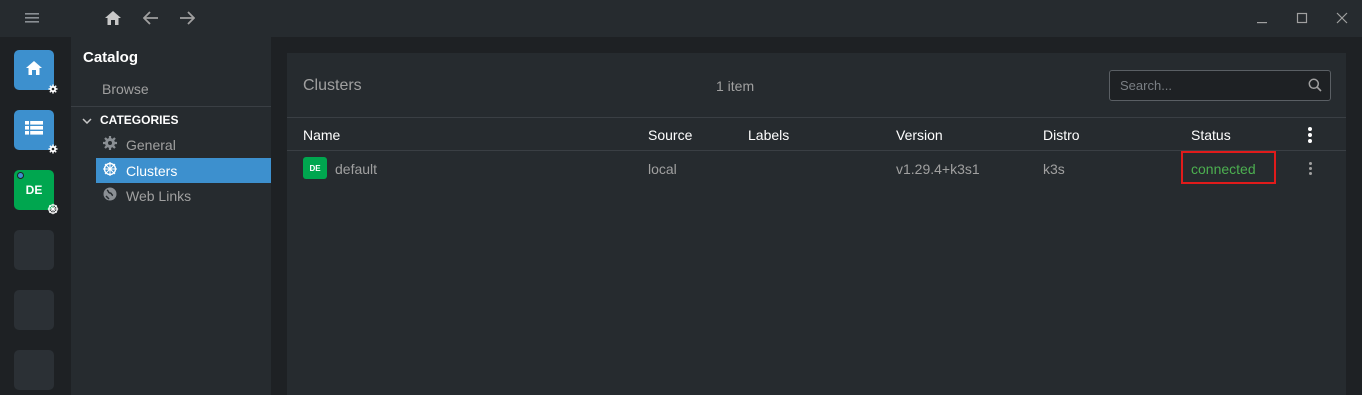  Describe the element at coordinates (1223, 169) in the screenshot. I see `cell-status: connected` at that location.